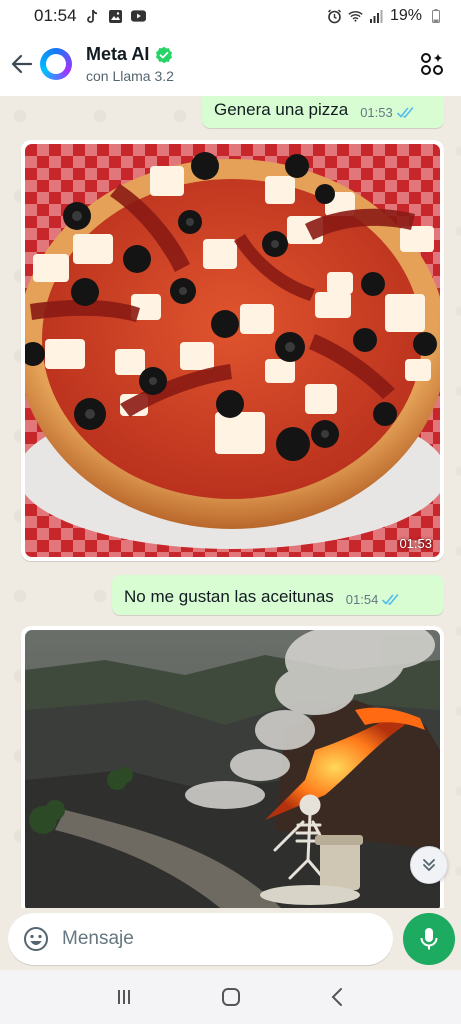 The image size is (461, 1024). What do you see at coordinates (92, 16) in the screenshot?
I see `tiktok-icon` at bounding box center [92, 16].